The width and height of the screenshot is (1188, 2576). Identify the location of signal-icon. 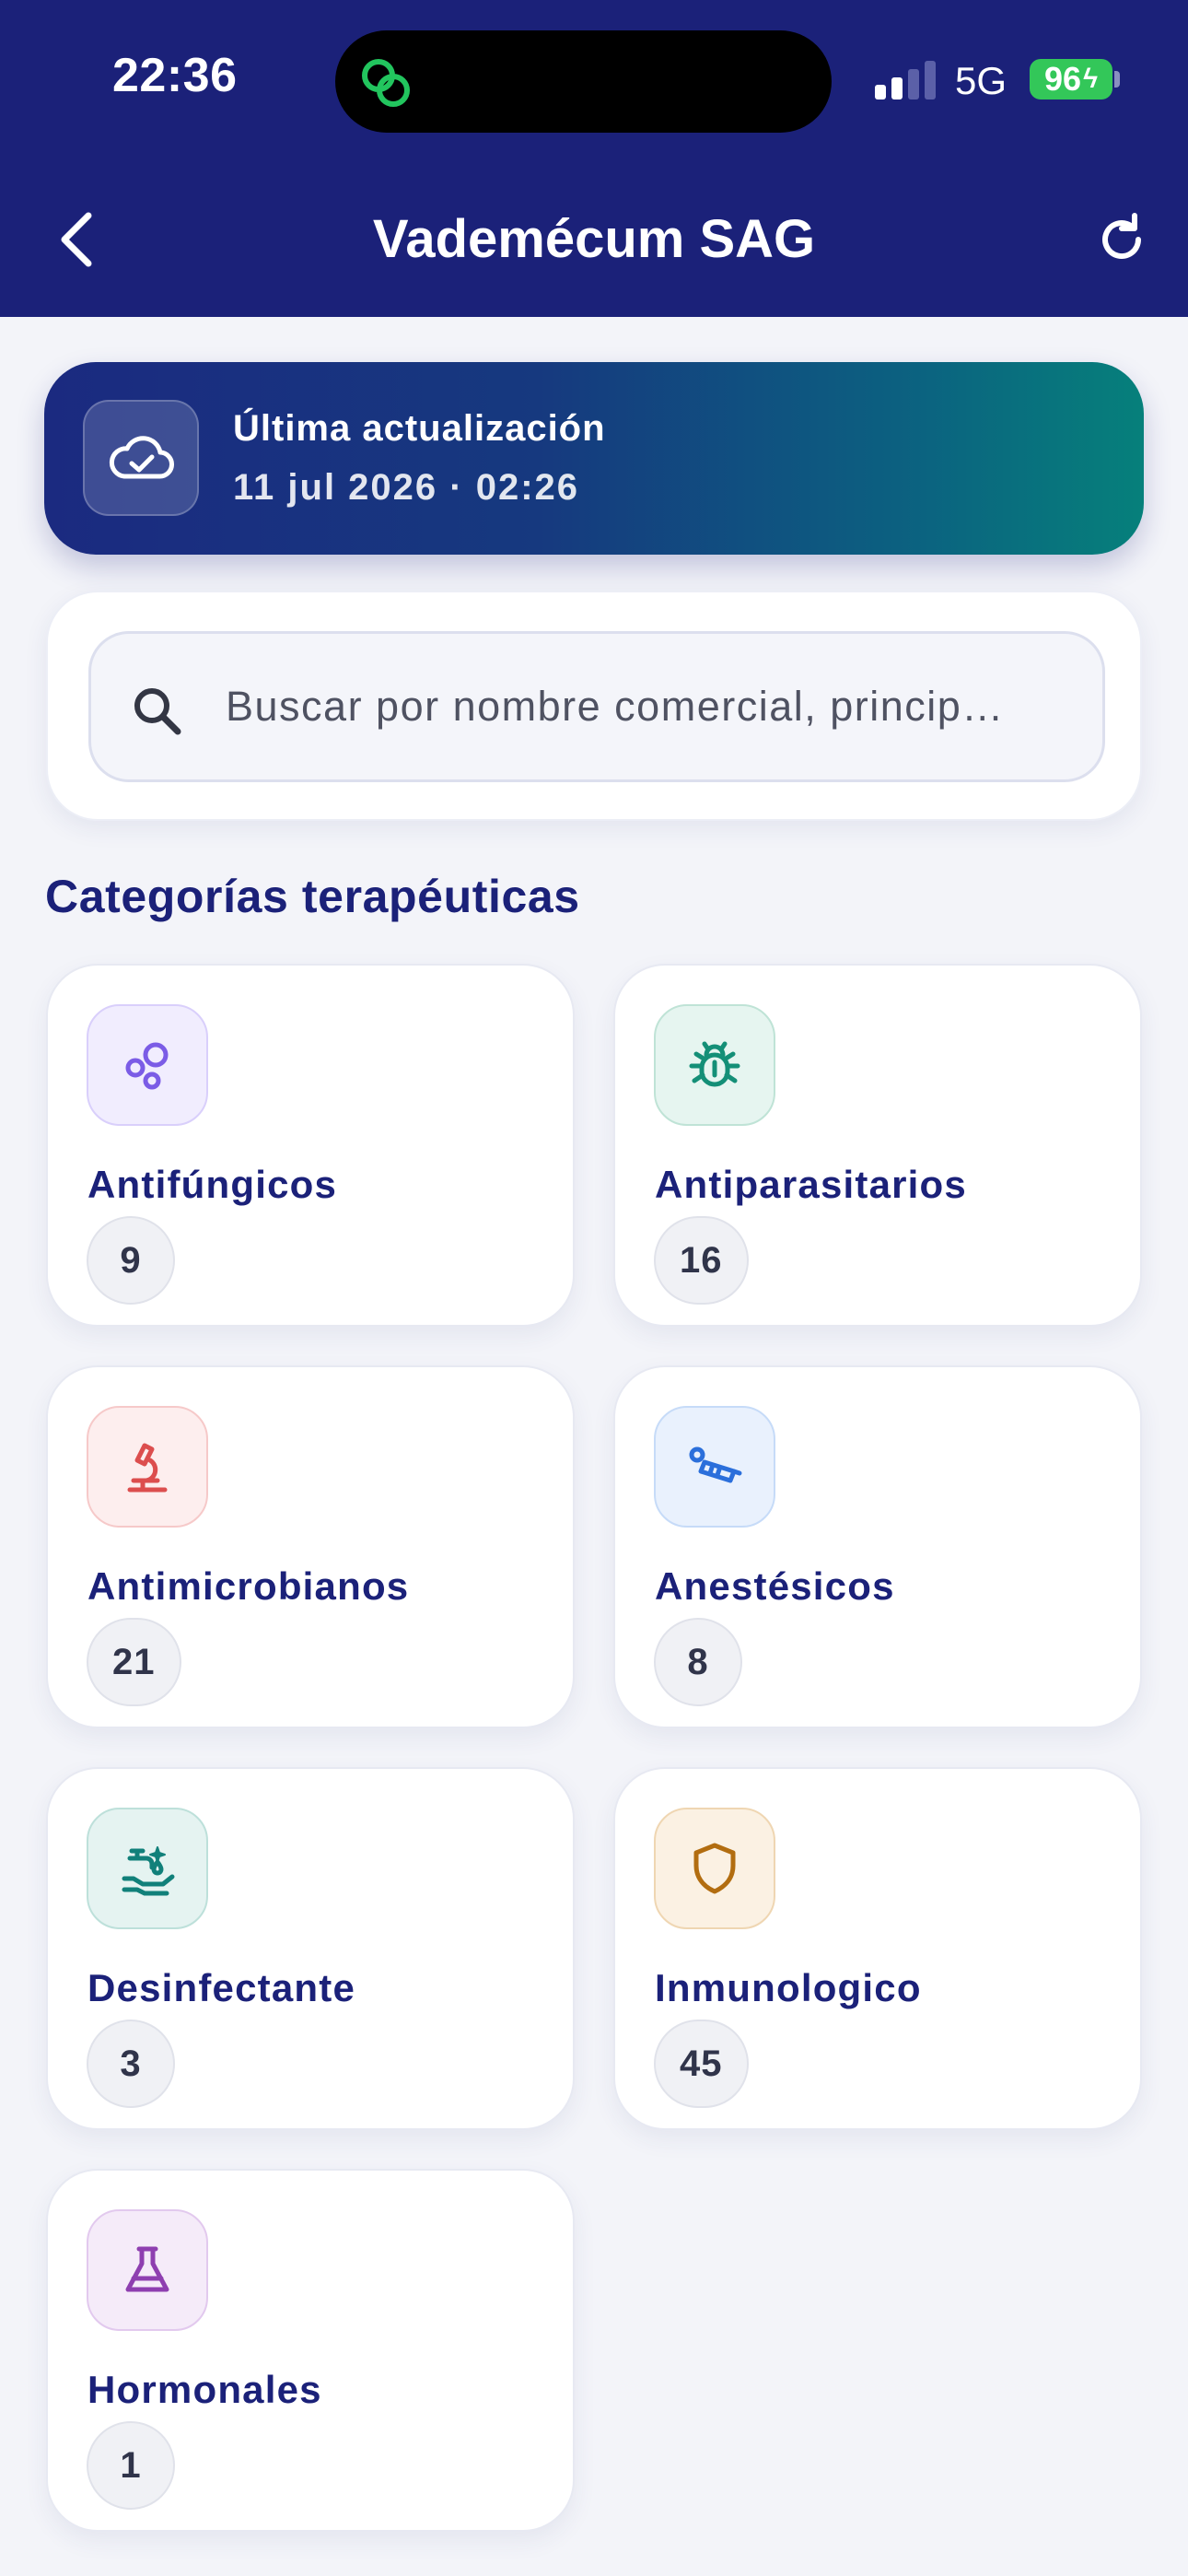
(905, 80).